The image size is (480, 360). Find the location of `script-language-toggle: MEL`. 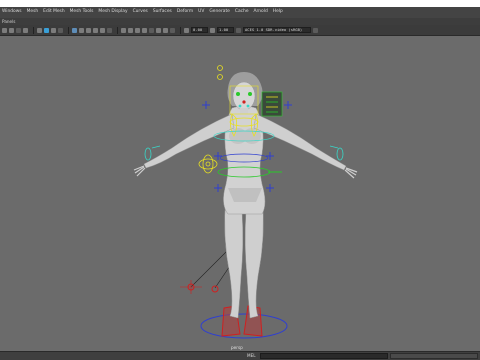

script-language-toggle: MEL is located at coordinates (251, 355).